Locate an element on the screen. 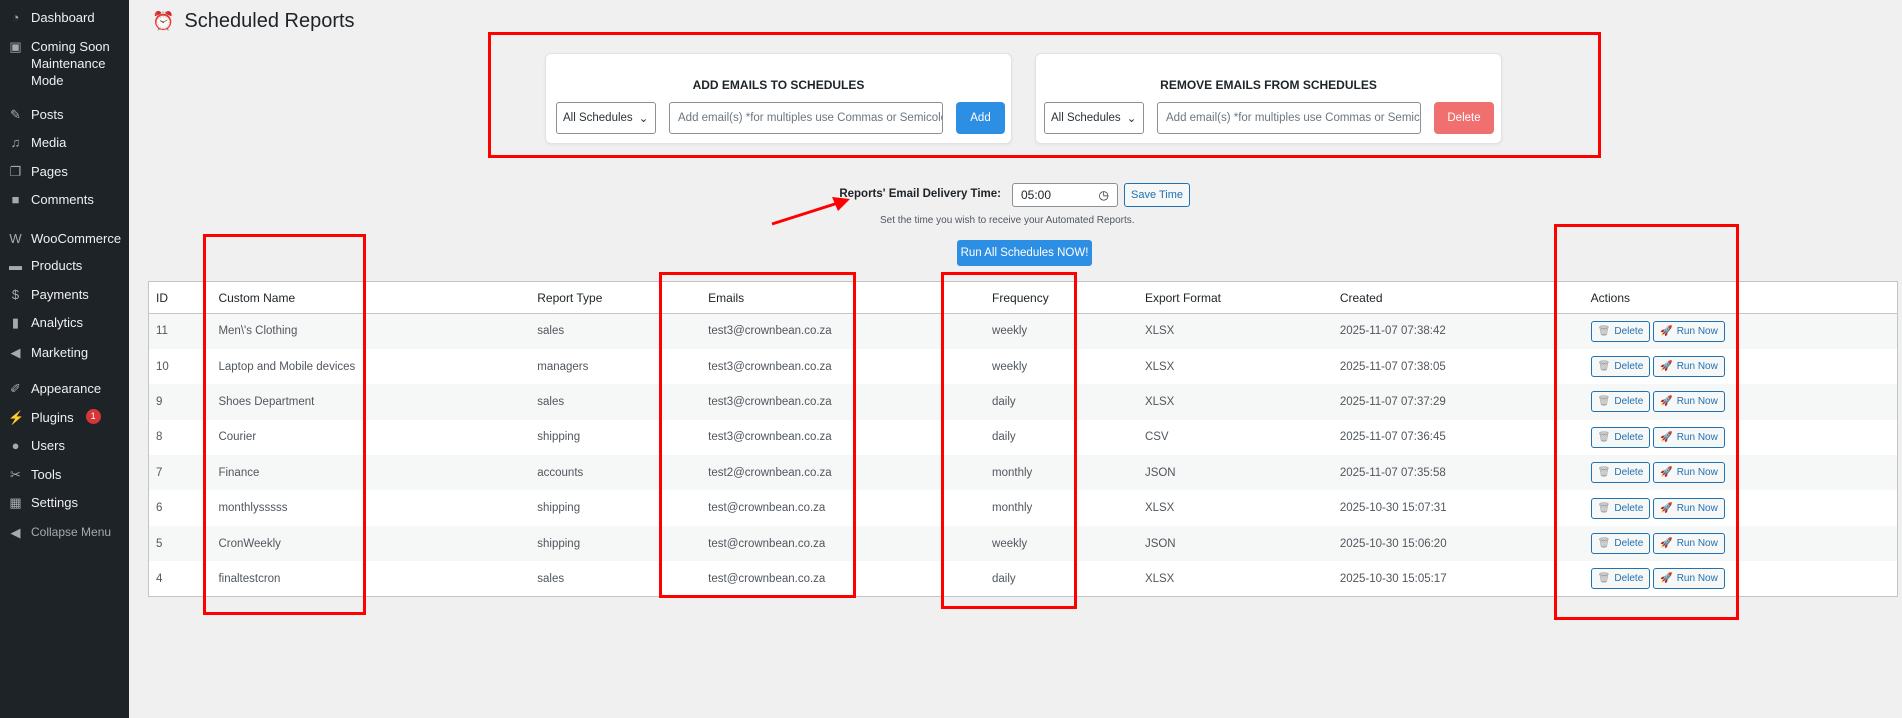  sidebar-item-appearance: ✐ Appearance is located at coordinates (54, 388).